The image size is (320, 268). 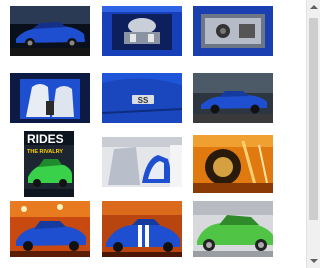 I want to click on svg-text: SS, so click(x=143, y=100).